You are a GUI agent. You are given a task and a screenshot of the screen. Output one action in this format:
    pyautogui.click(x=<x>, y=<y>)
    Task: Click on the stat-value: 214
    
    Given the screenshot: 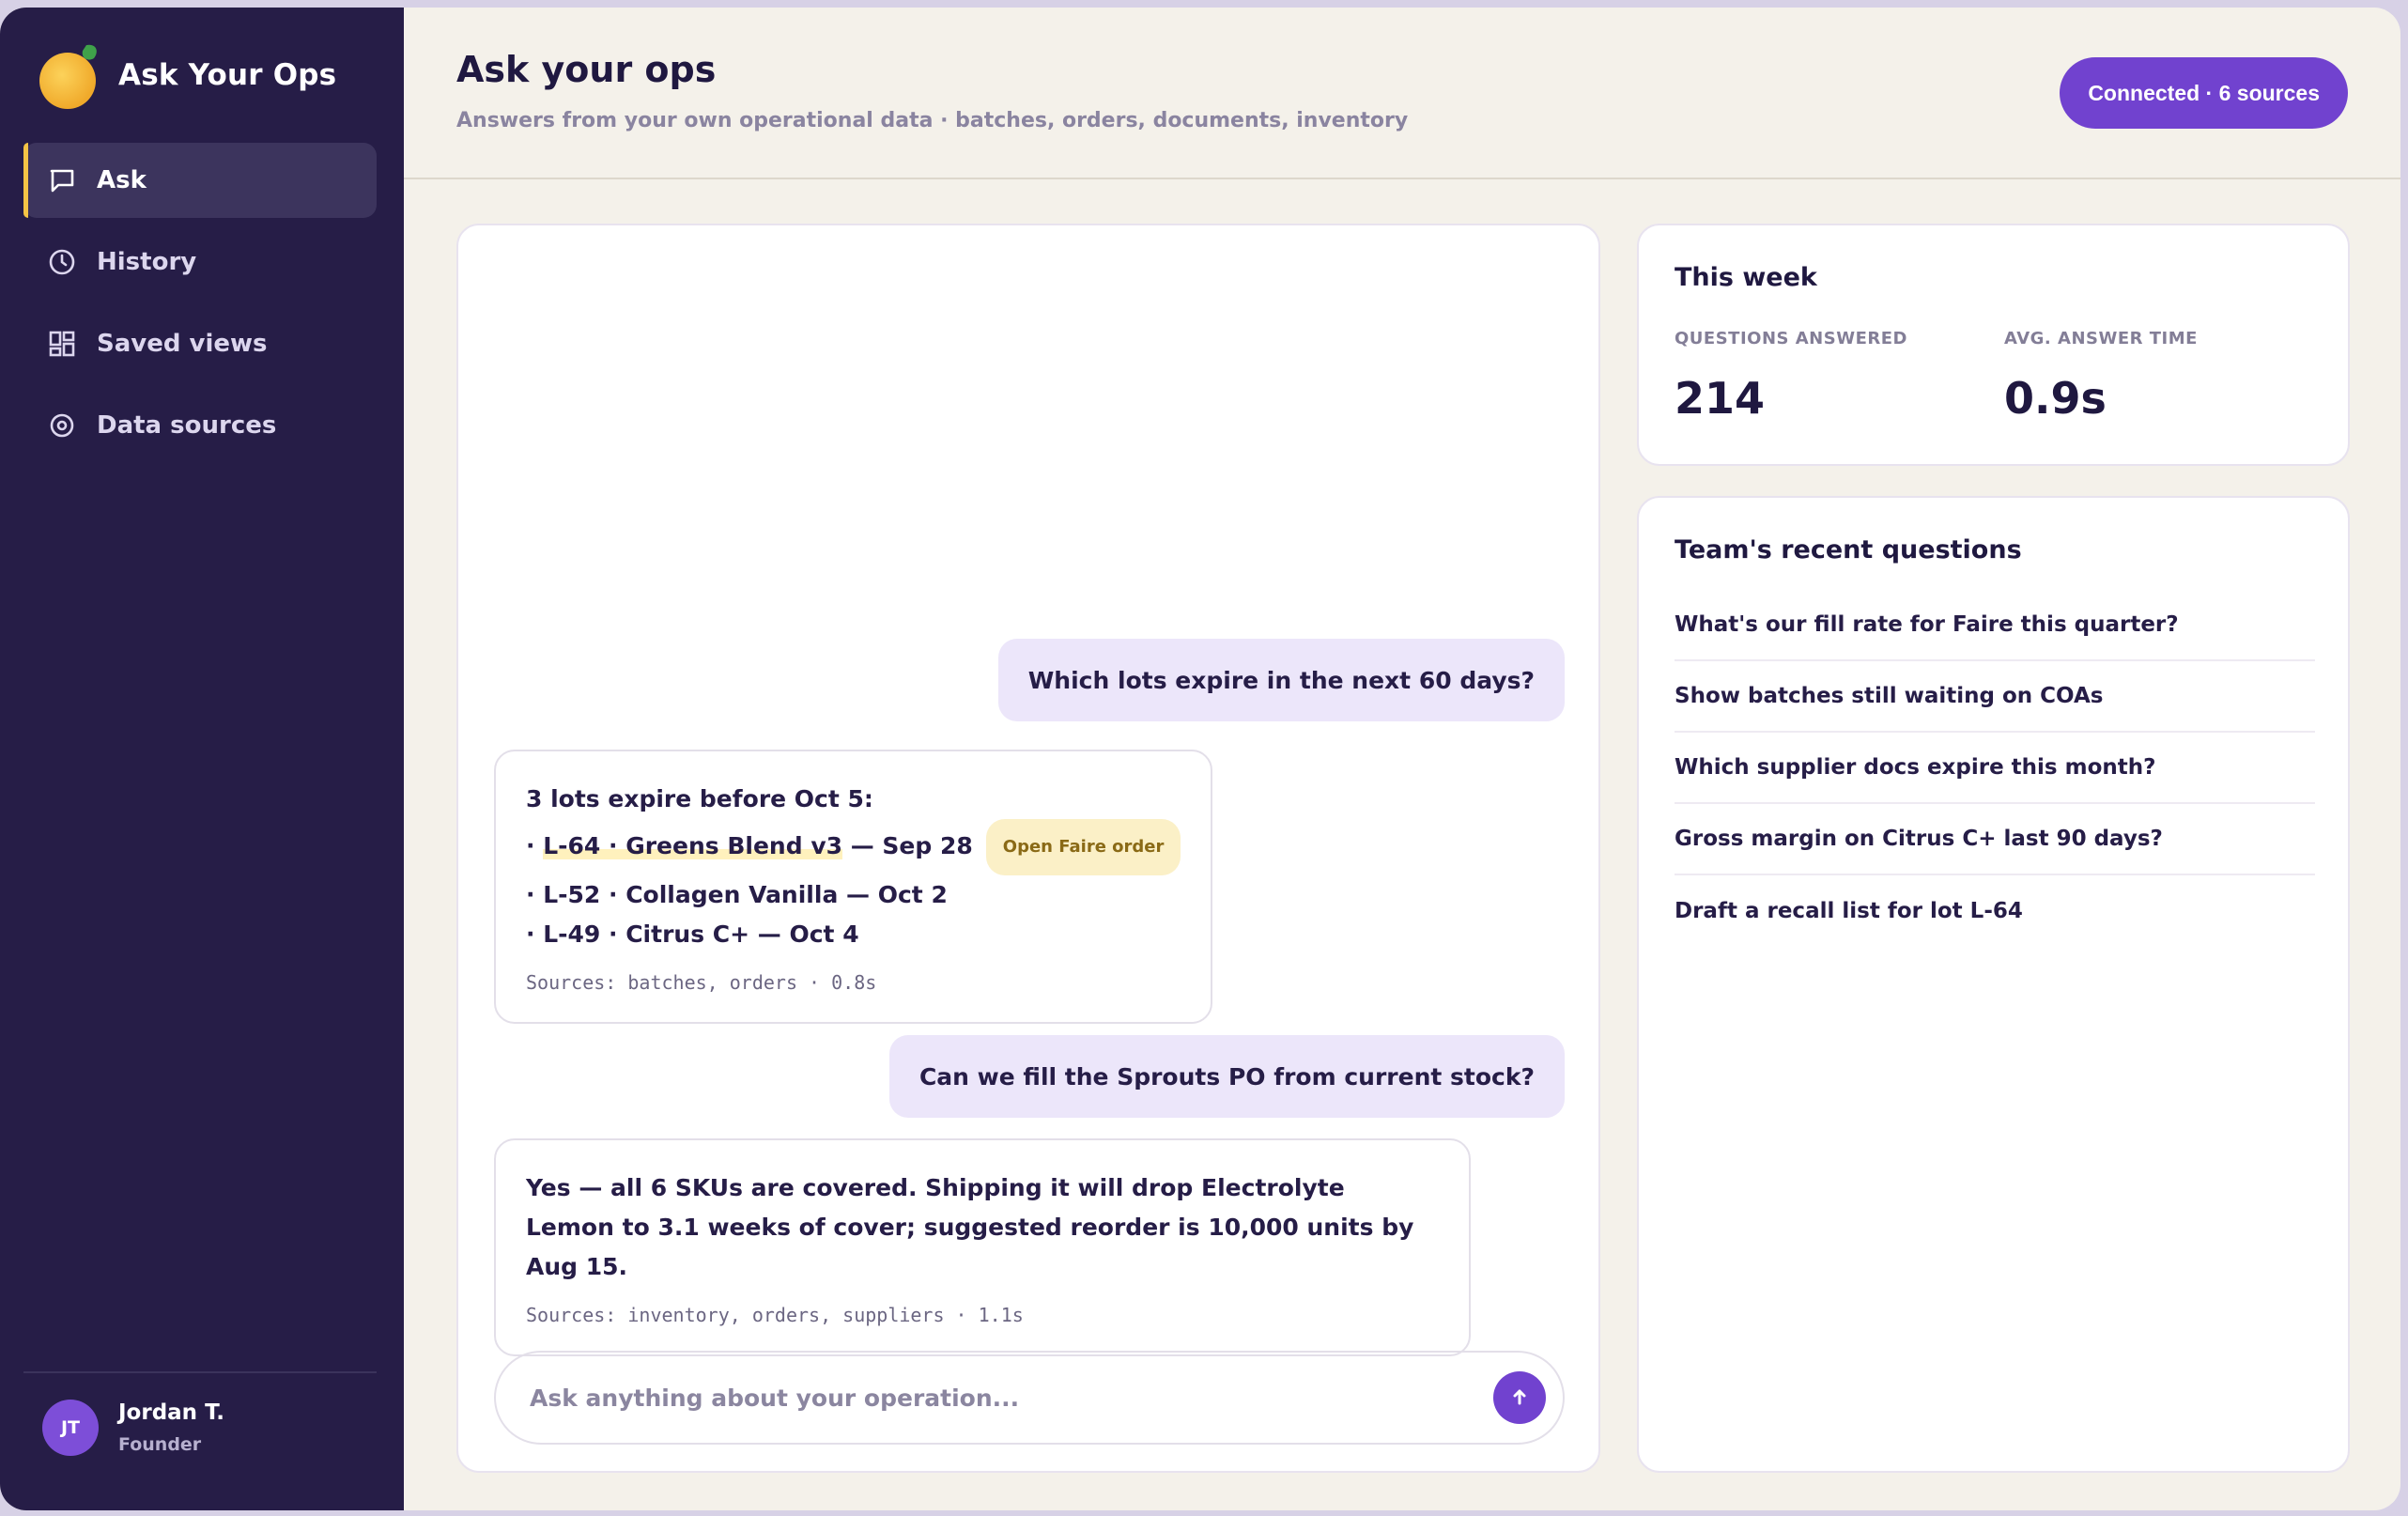 What is the action you would take?
    pyautogui.click(x=1720, y=398)
    